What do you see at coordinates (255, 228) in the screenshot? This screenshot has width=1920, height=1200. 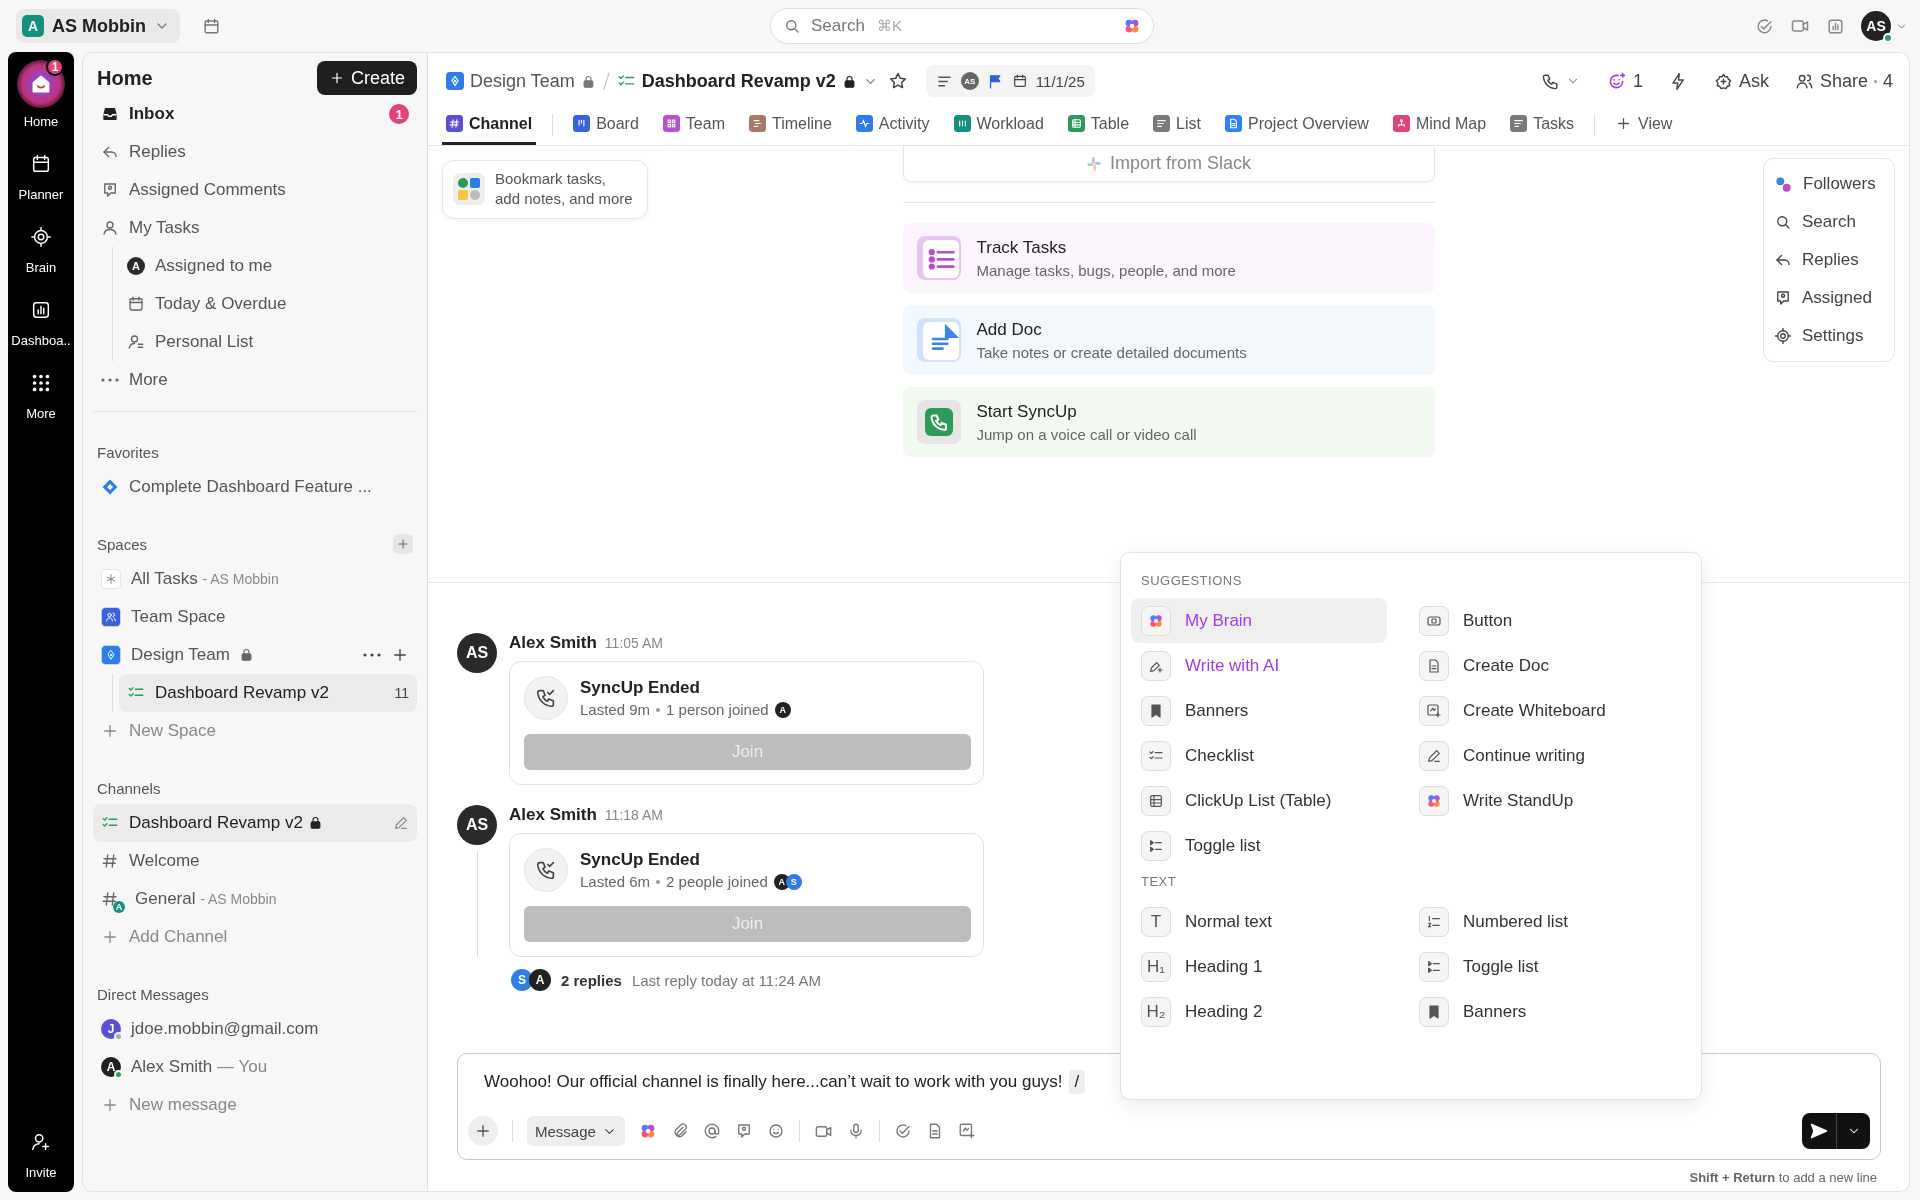 I see `nav-item: My Tasks` at bounding box center [255, 228].